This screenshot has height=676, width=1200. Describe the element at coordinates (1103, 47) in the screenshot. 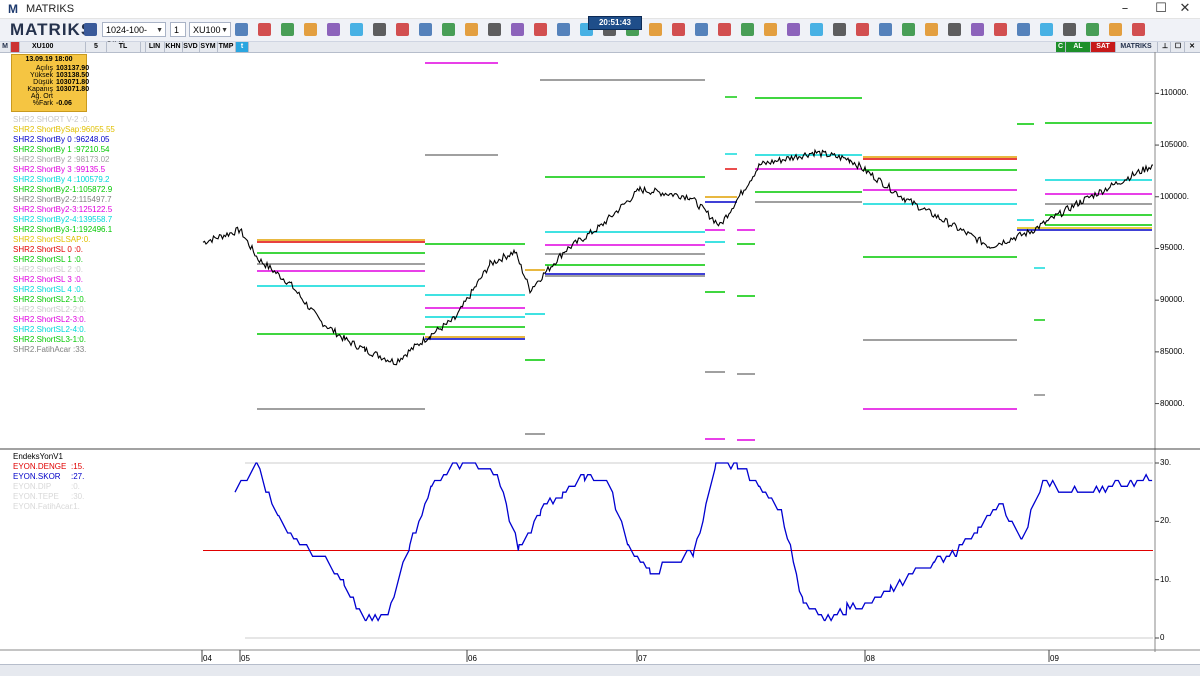

I see `sell-button: SAT` at that location.